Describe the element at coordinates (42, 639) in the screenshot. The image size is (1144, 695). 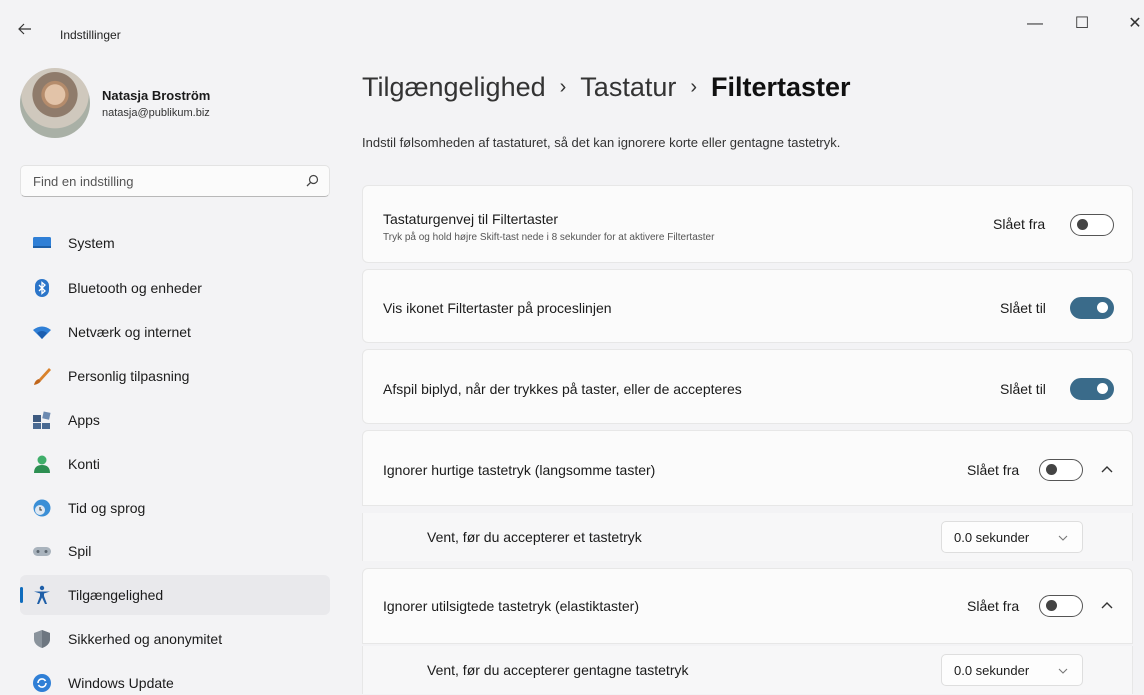
I see `shield-icon` at that location.